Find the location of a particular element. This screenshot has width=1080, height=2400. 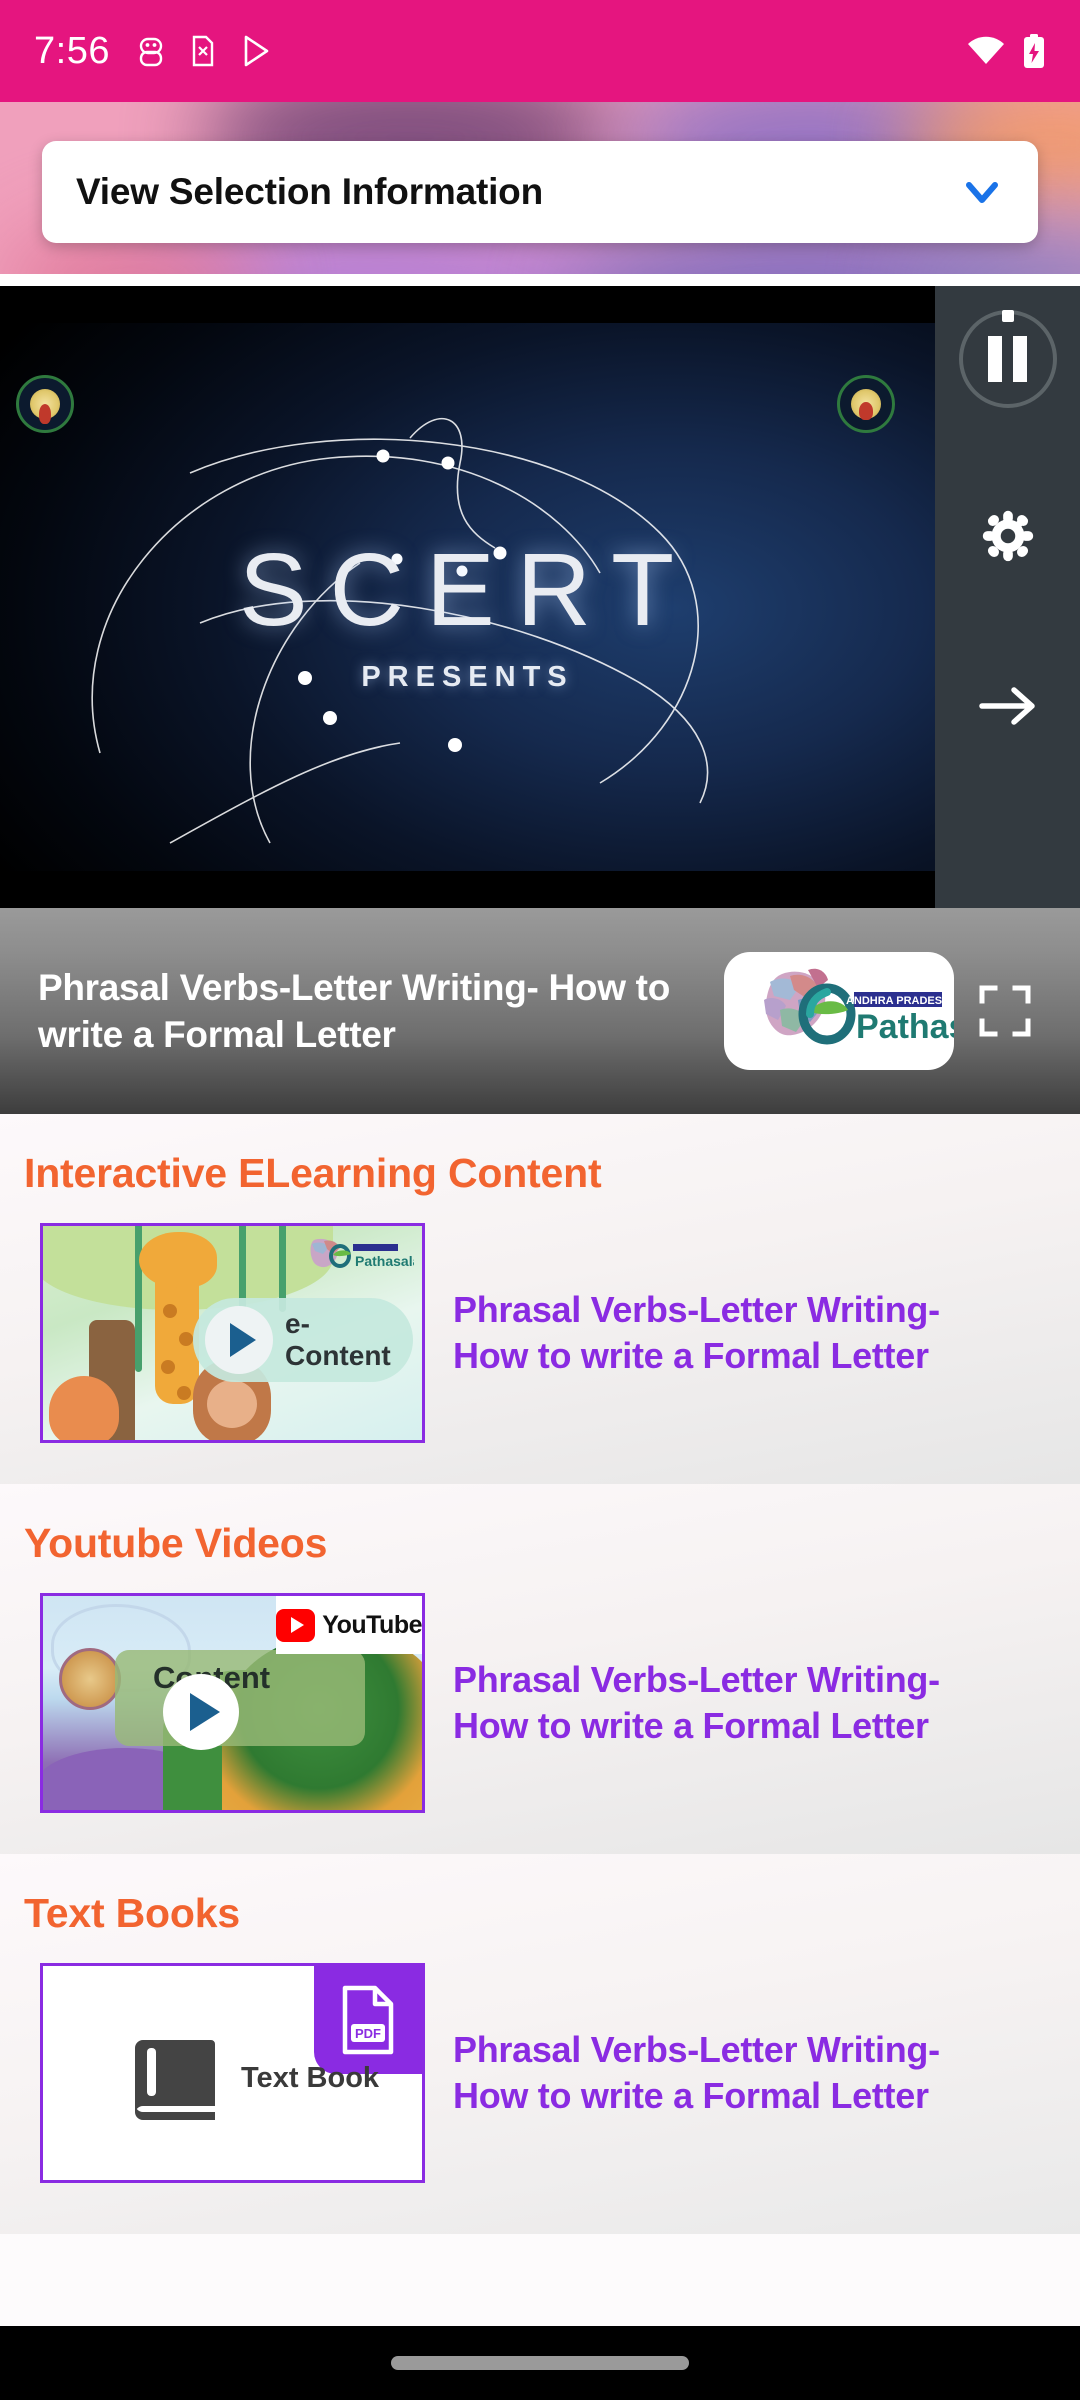

econtent-play-pill: e-Content is located at coordinates (303, 1340).